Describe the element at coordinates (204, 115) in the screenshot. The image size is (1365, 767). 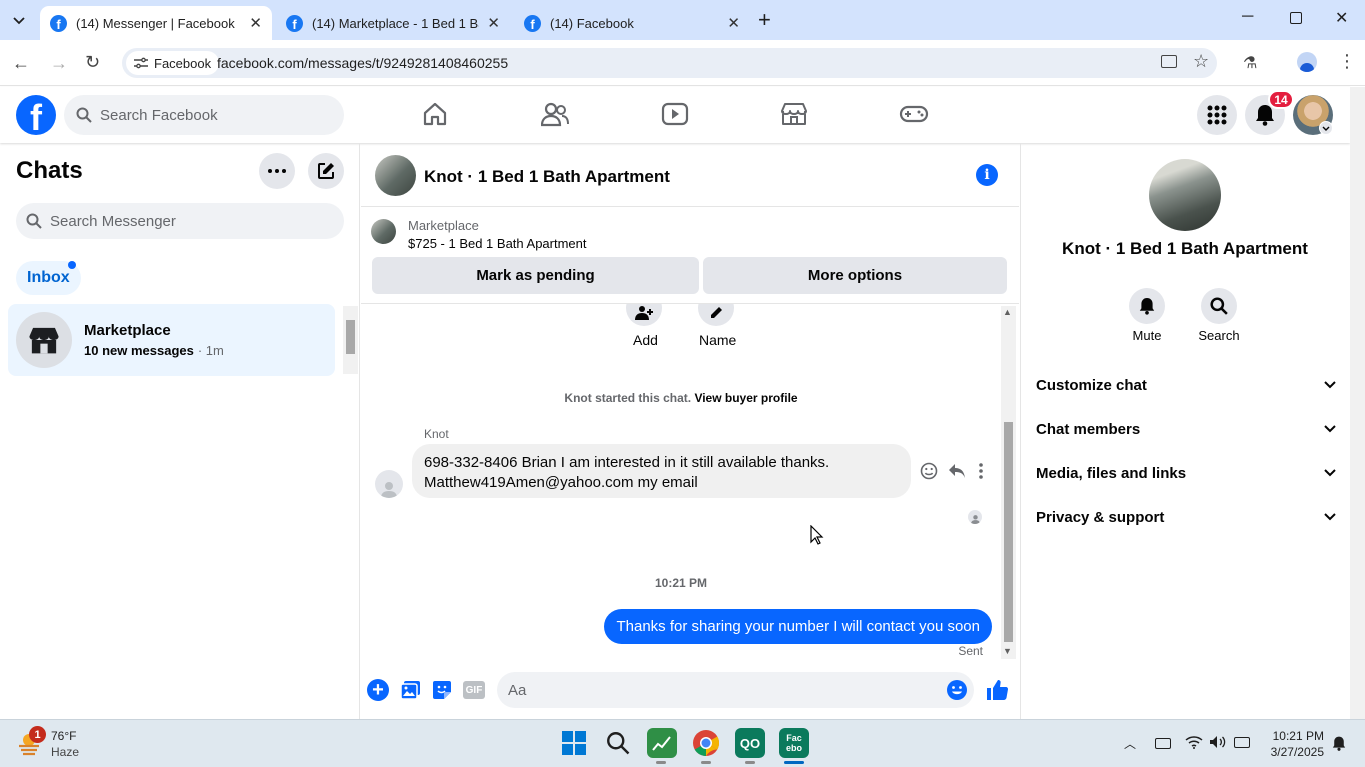
I see `facebook-search-box: Search Facebook` at that location.